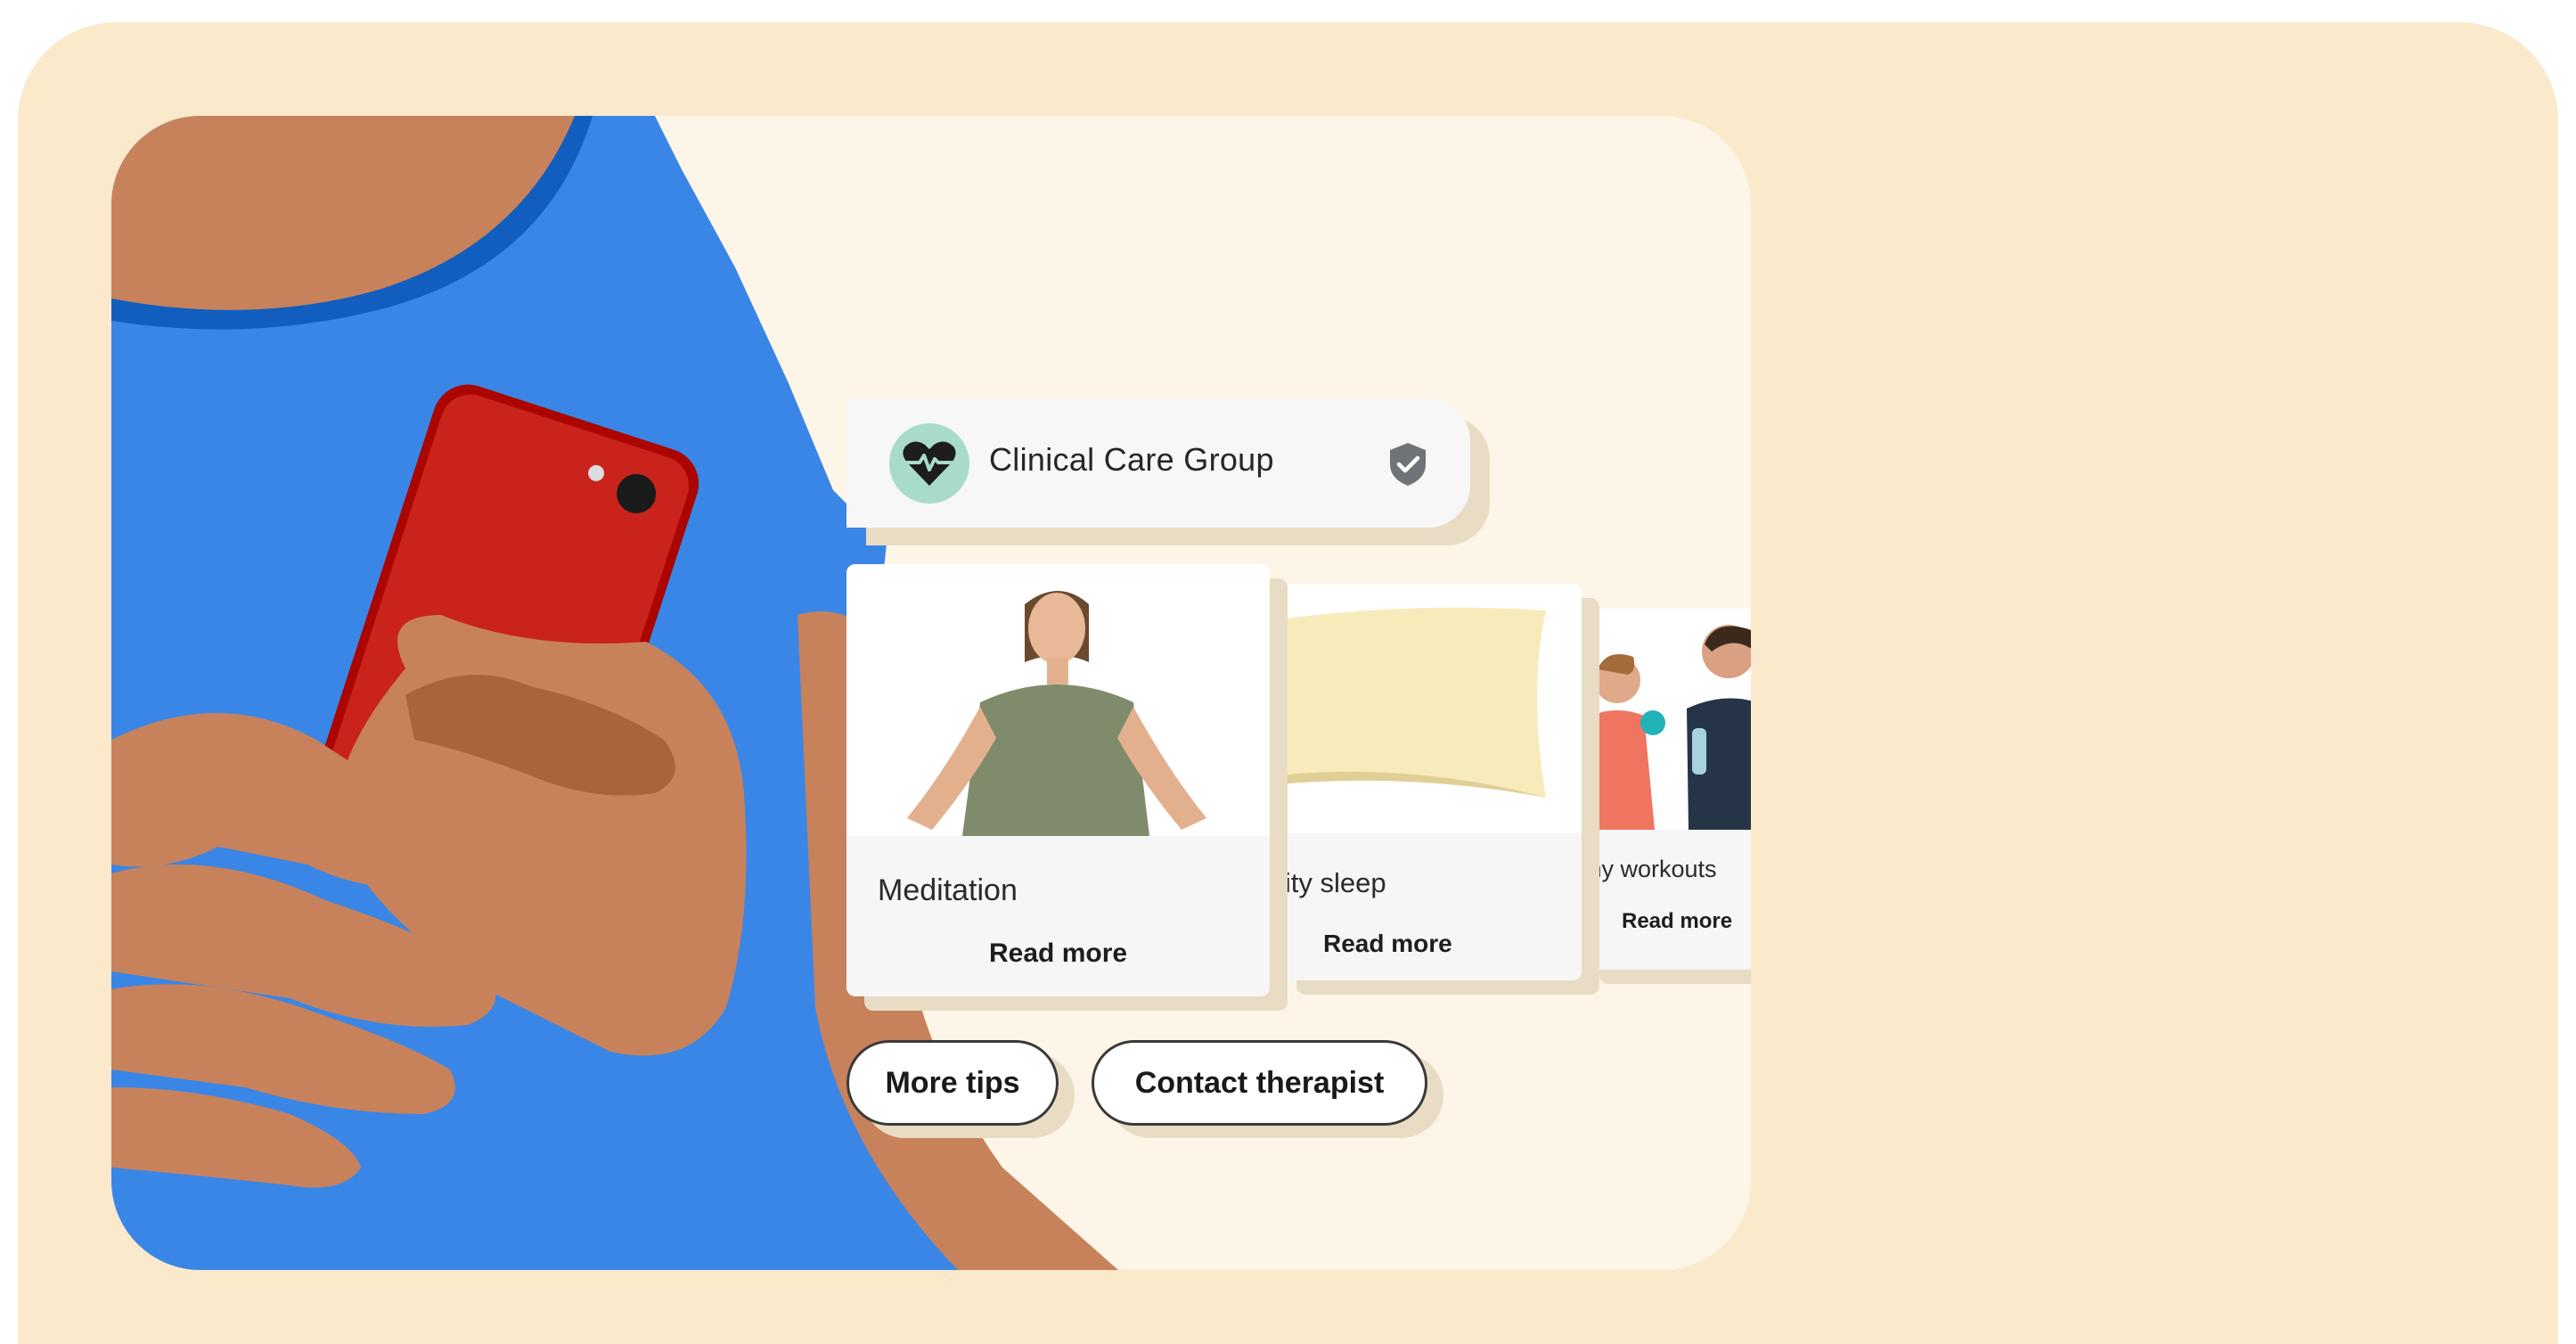 The height and width of the screenshot is (1344, 2576). Describe the element at coordinates (952, 1083) in the screenshot. I see `more-tips-chip: More tips` at that location.